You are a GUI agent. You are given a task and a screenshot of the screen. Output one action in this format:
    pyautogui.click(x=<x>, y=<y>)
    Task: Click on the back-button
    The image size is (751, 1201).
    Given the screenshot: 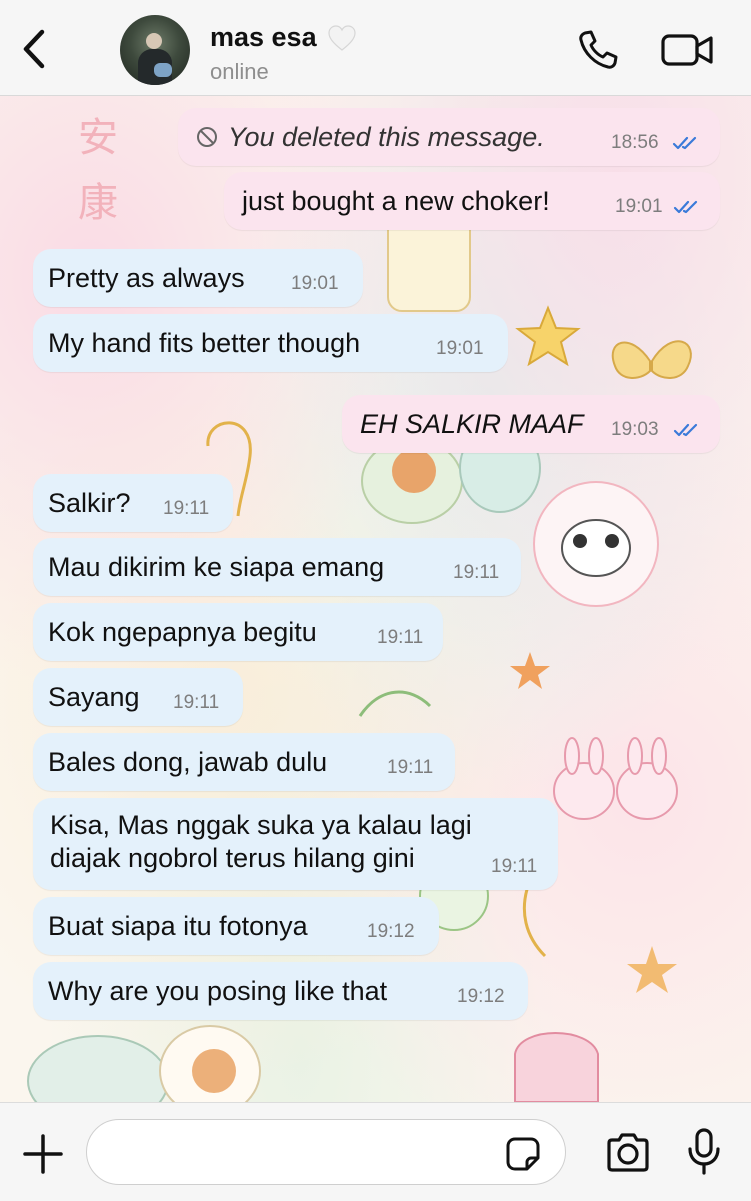 What is the action you would take?
    pyautogui.click(x=34, y=49)
    